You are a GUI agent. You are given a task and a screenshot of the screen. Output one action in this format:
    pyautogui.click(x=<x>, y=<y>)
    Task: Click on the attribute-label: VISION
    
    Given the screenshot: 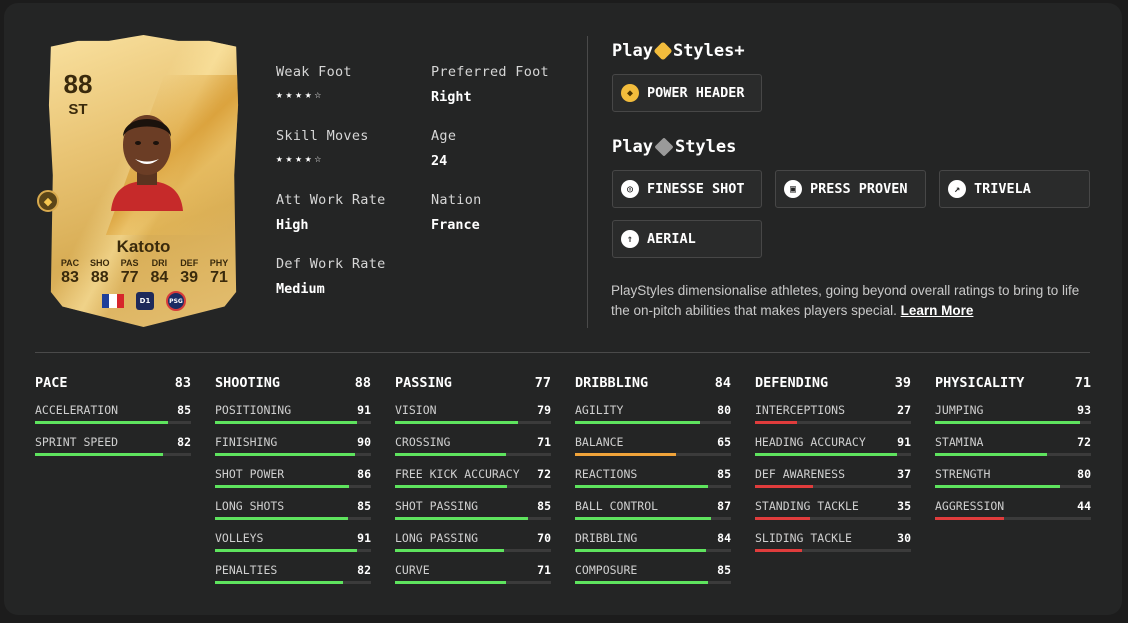 What is the action you would take?
    pyautogui.click(x=416, y=410)
    